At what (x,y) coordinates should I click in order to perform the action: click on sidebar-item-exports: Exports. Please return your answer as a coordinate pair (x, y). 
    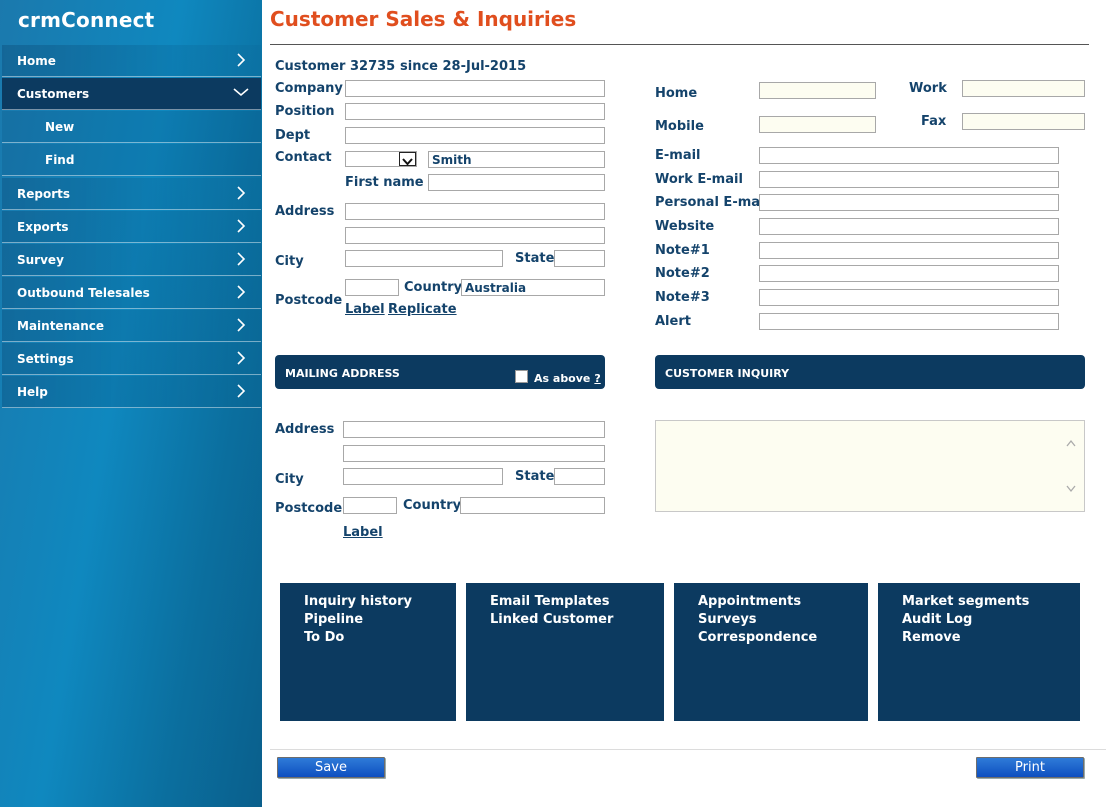
    Looking at the image, I should click on (131, 227).